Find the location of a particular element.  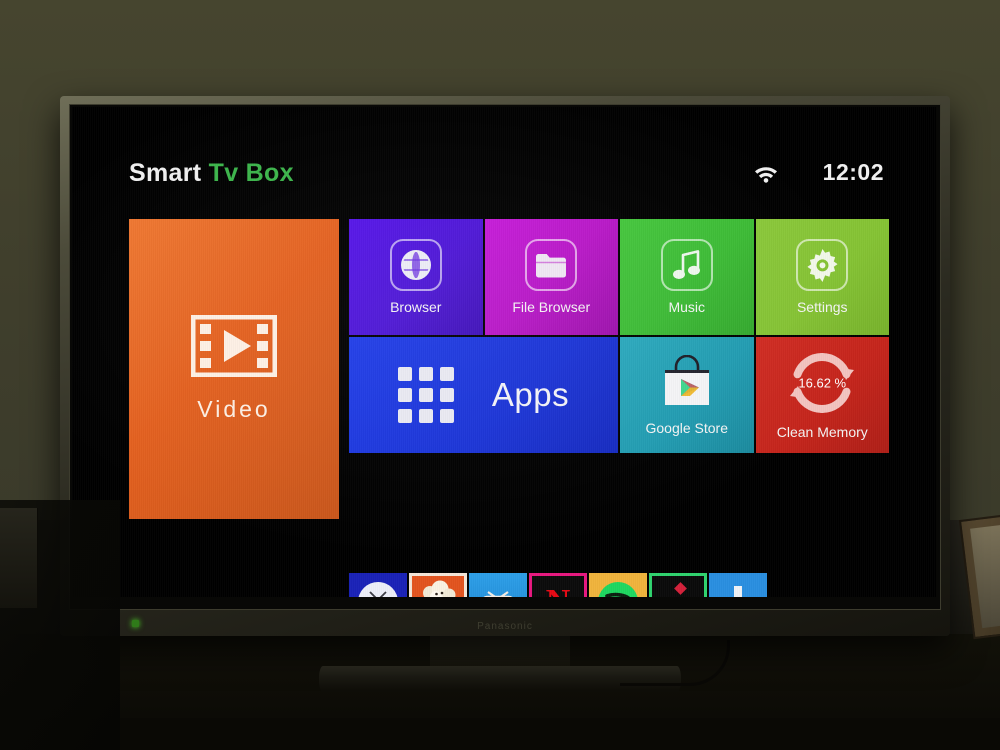

tile-file-browser-label: File Browser is located at coordinates (551, 307).